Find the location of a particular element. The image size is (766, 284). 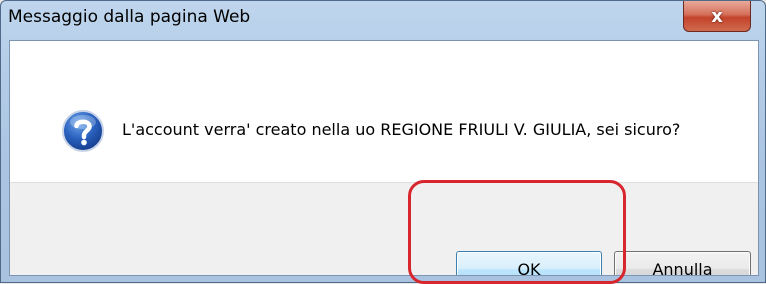

ok-button-label: OK is located at coordinates (529, 267).